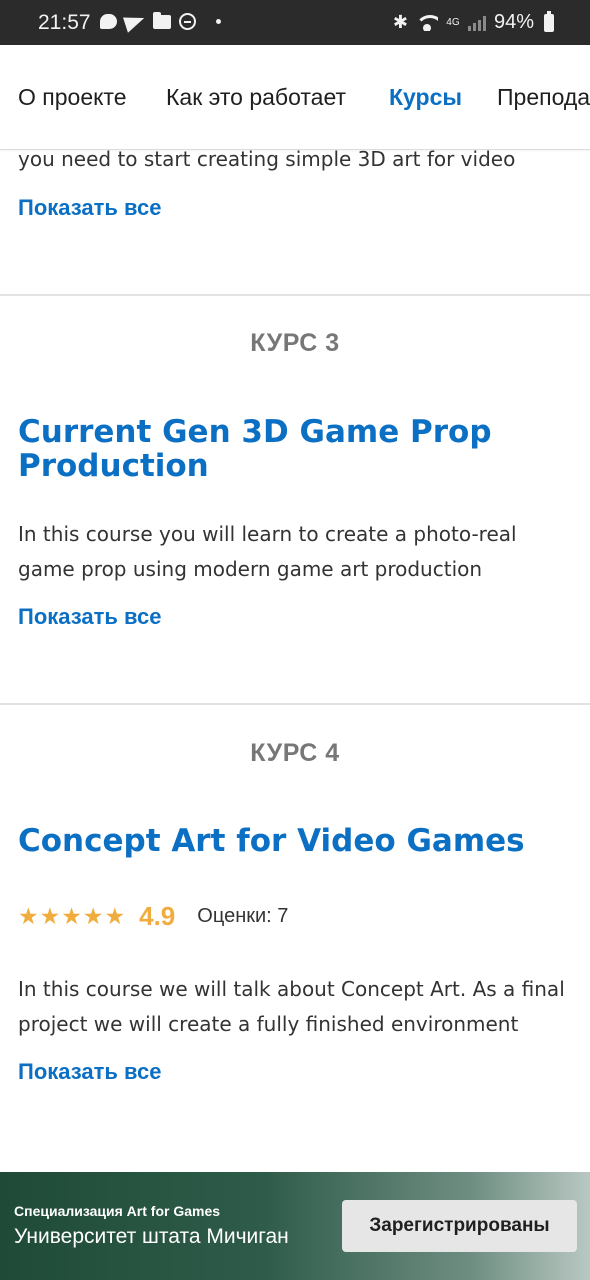  I want to click on specialization-name: Специализация Art for Games, so click(117, 1211).